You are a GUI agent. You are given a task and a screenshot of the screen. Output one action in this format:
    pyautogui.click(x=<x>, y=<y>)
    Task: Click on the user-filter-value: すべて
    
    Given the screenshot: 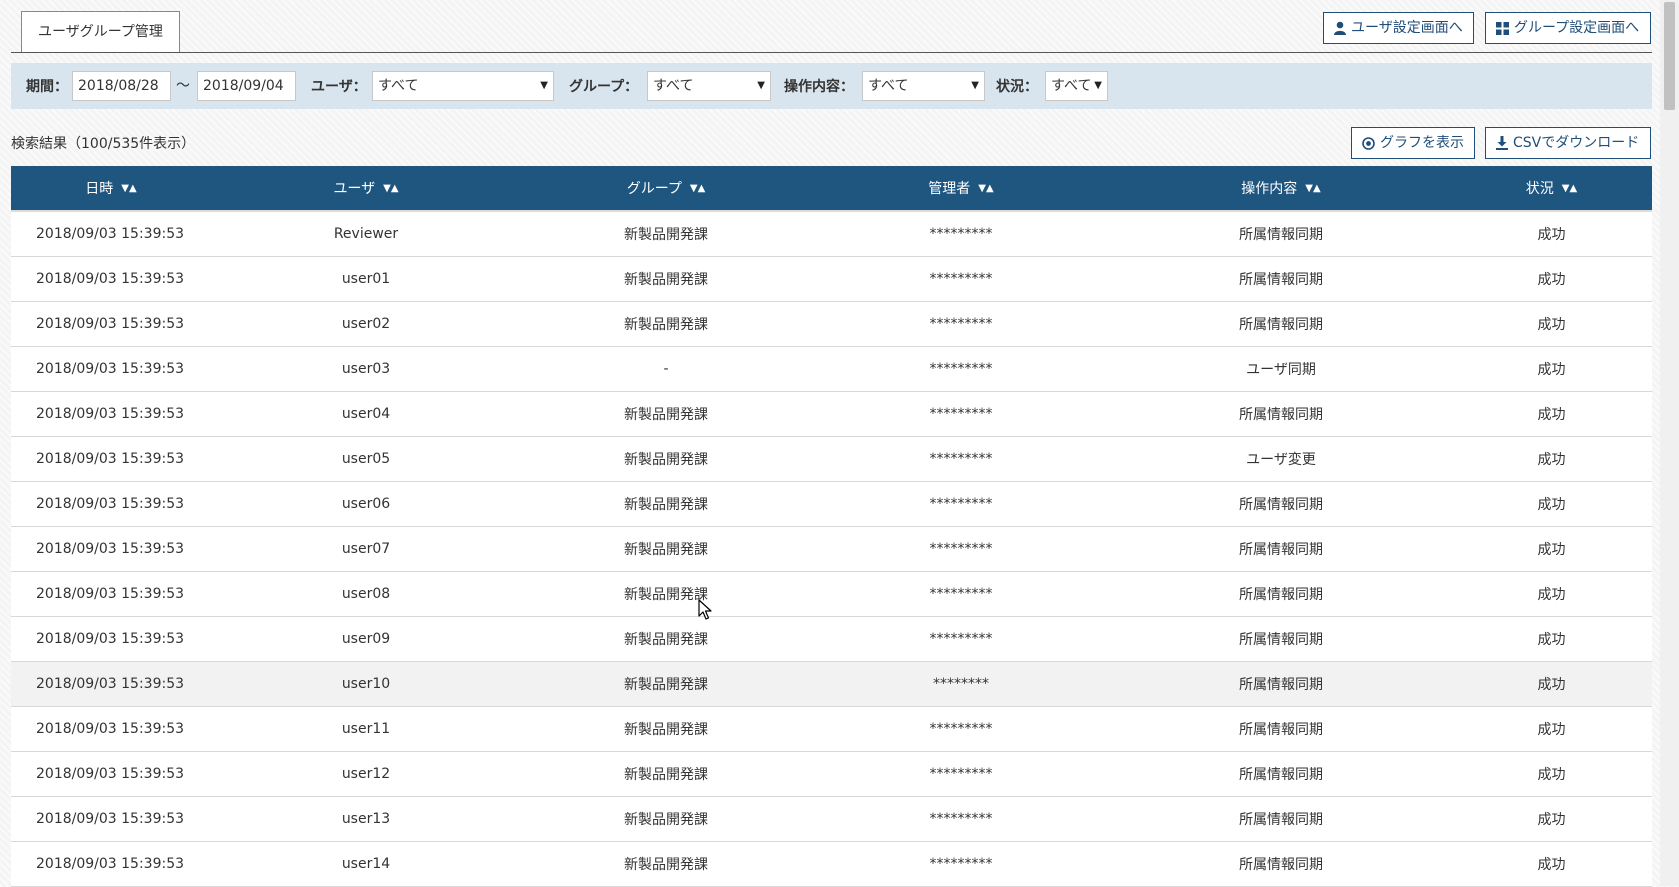 What is the action you would take?
    pyautogui.click(x=398, y=86)
    